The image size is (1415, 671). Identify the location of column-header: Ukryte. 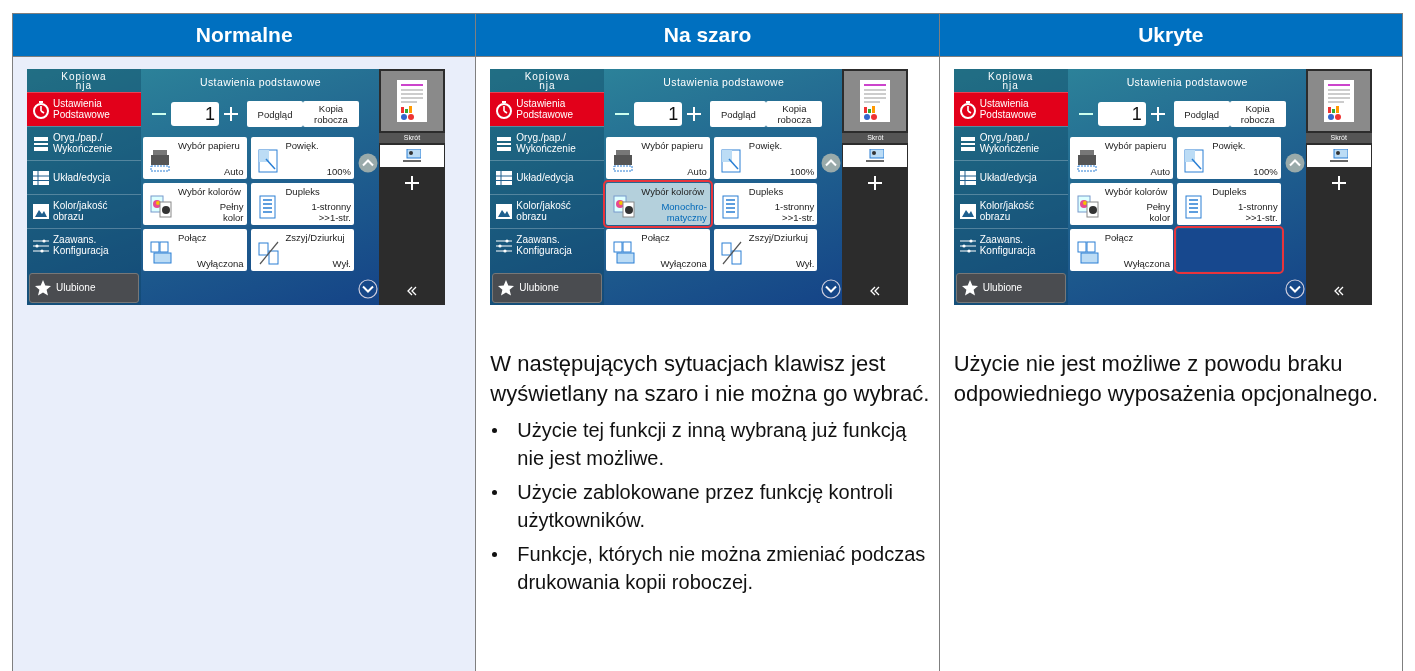
(1170, 35).